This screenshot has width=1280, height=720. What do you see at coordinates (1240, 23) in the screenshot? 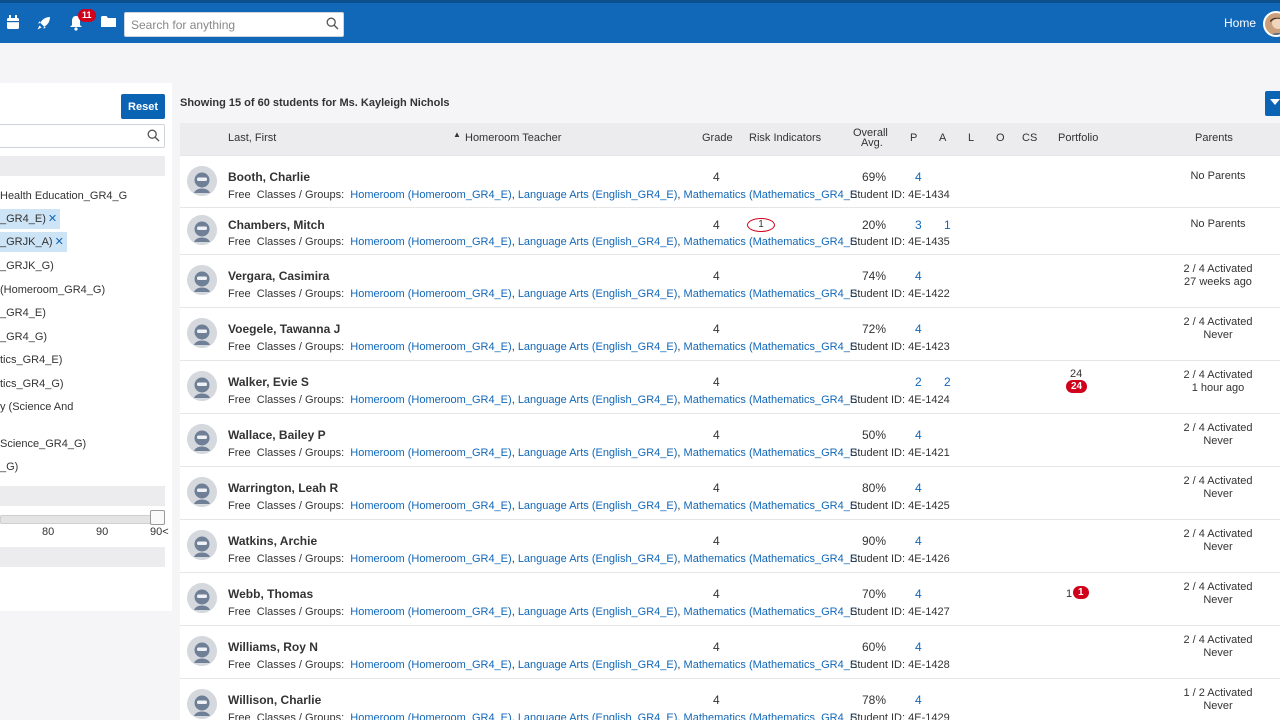
I see `home-link: Home` at bounding box center [1240, 23].